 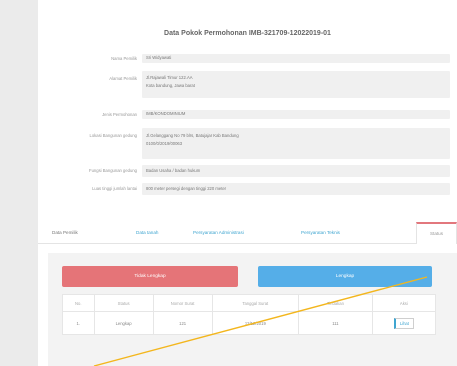 What do you see at coordinates (404, 303) in the screenshot?
I see `column-header-action: Aksi` at bounding box center [404, 303].